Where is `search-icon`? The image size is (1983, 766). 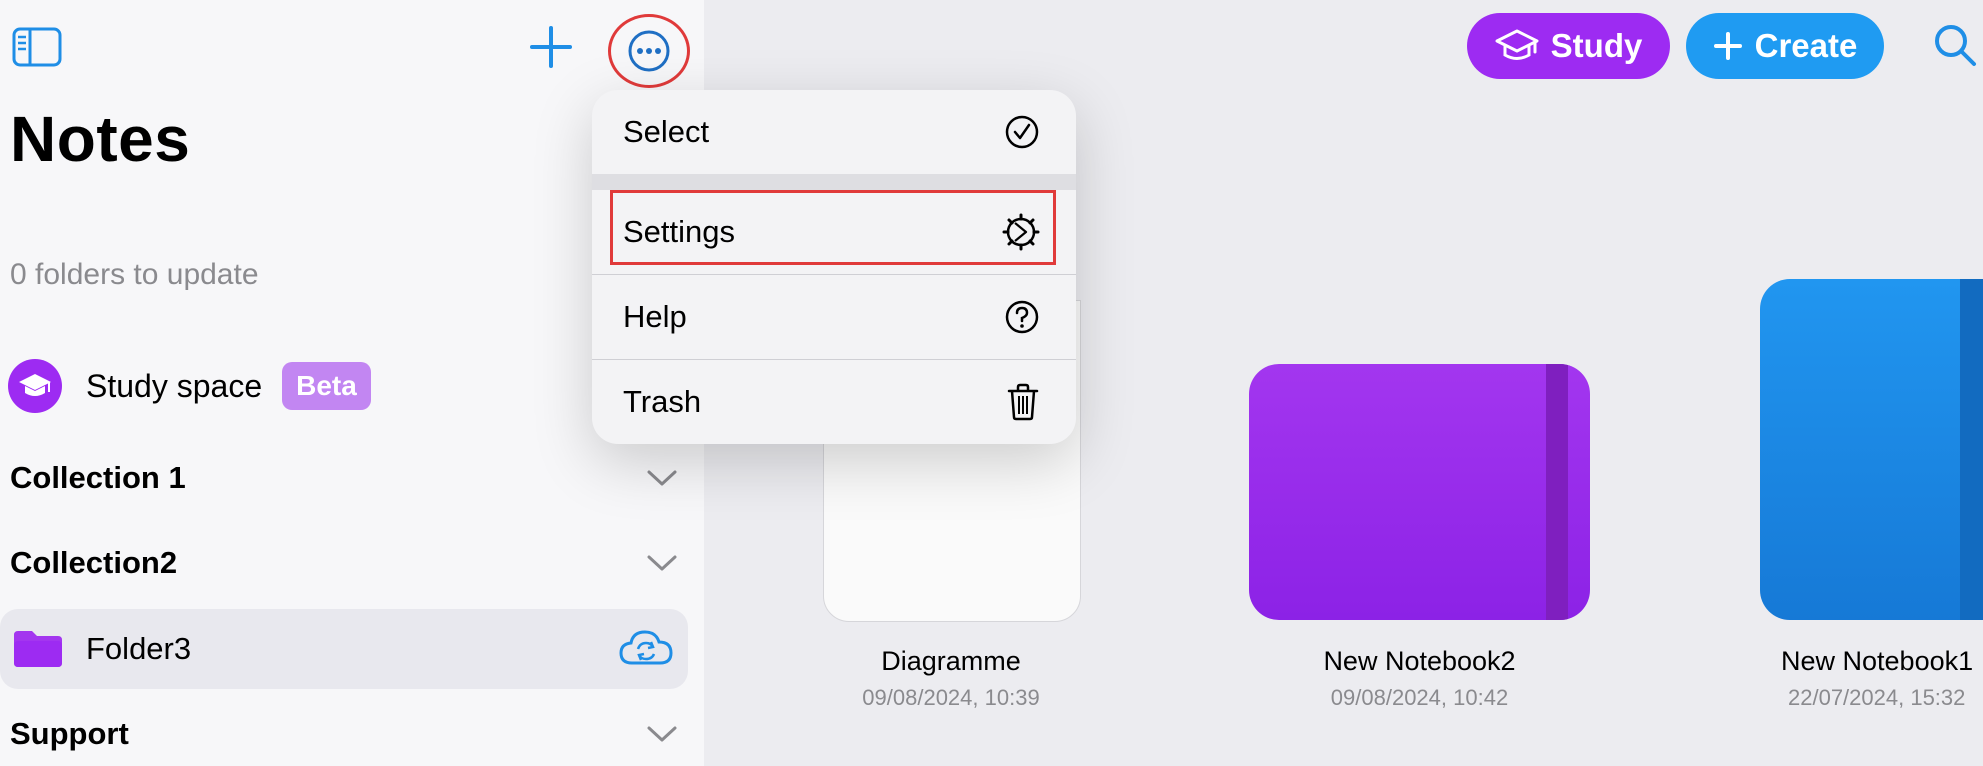 search-icon is located at coordinates (1955, 45).